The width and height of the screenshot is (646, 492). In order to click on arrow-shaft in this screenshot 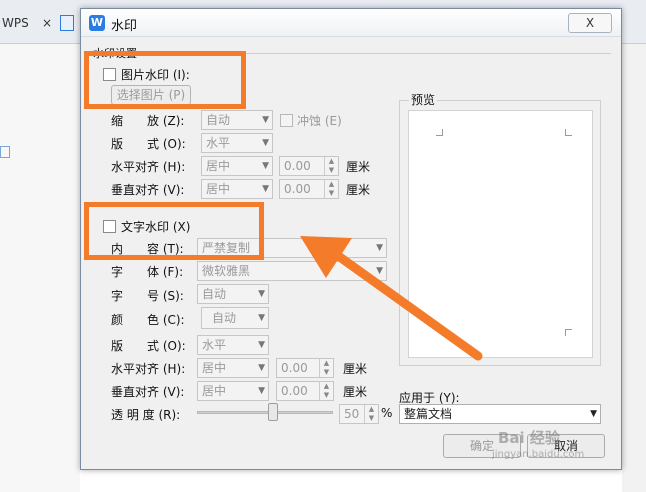, I will do `click(404, 303)`.